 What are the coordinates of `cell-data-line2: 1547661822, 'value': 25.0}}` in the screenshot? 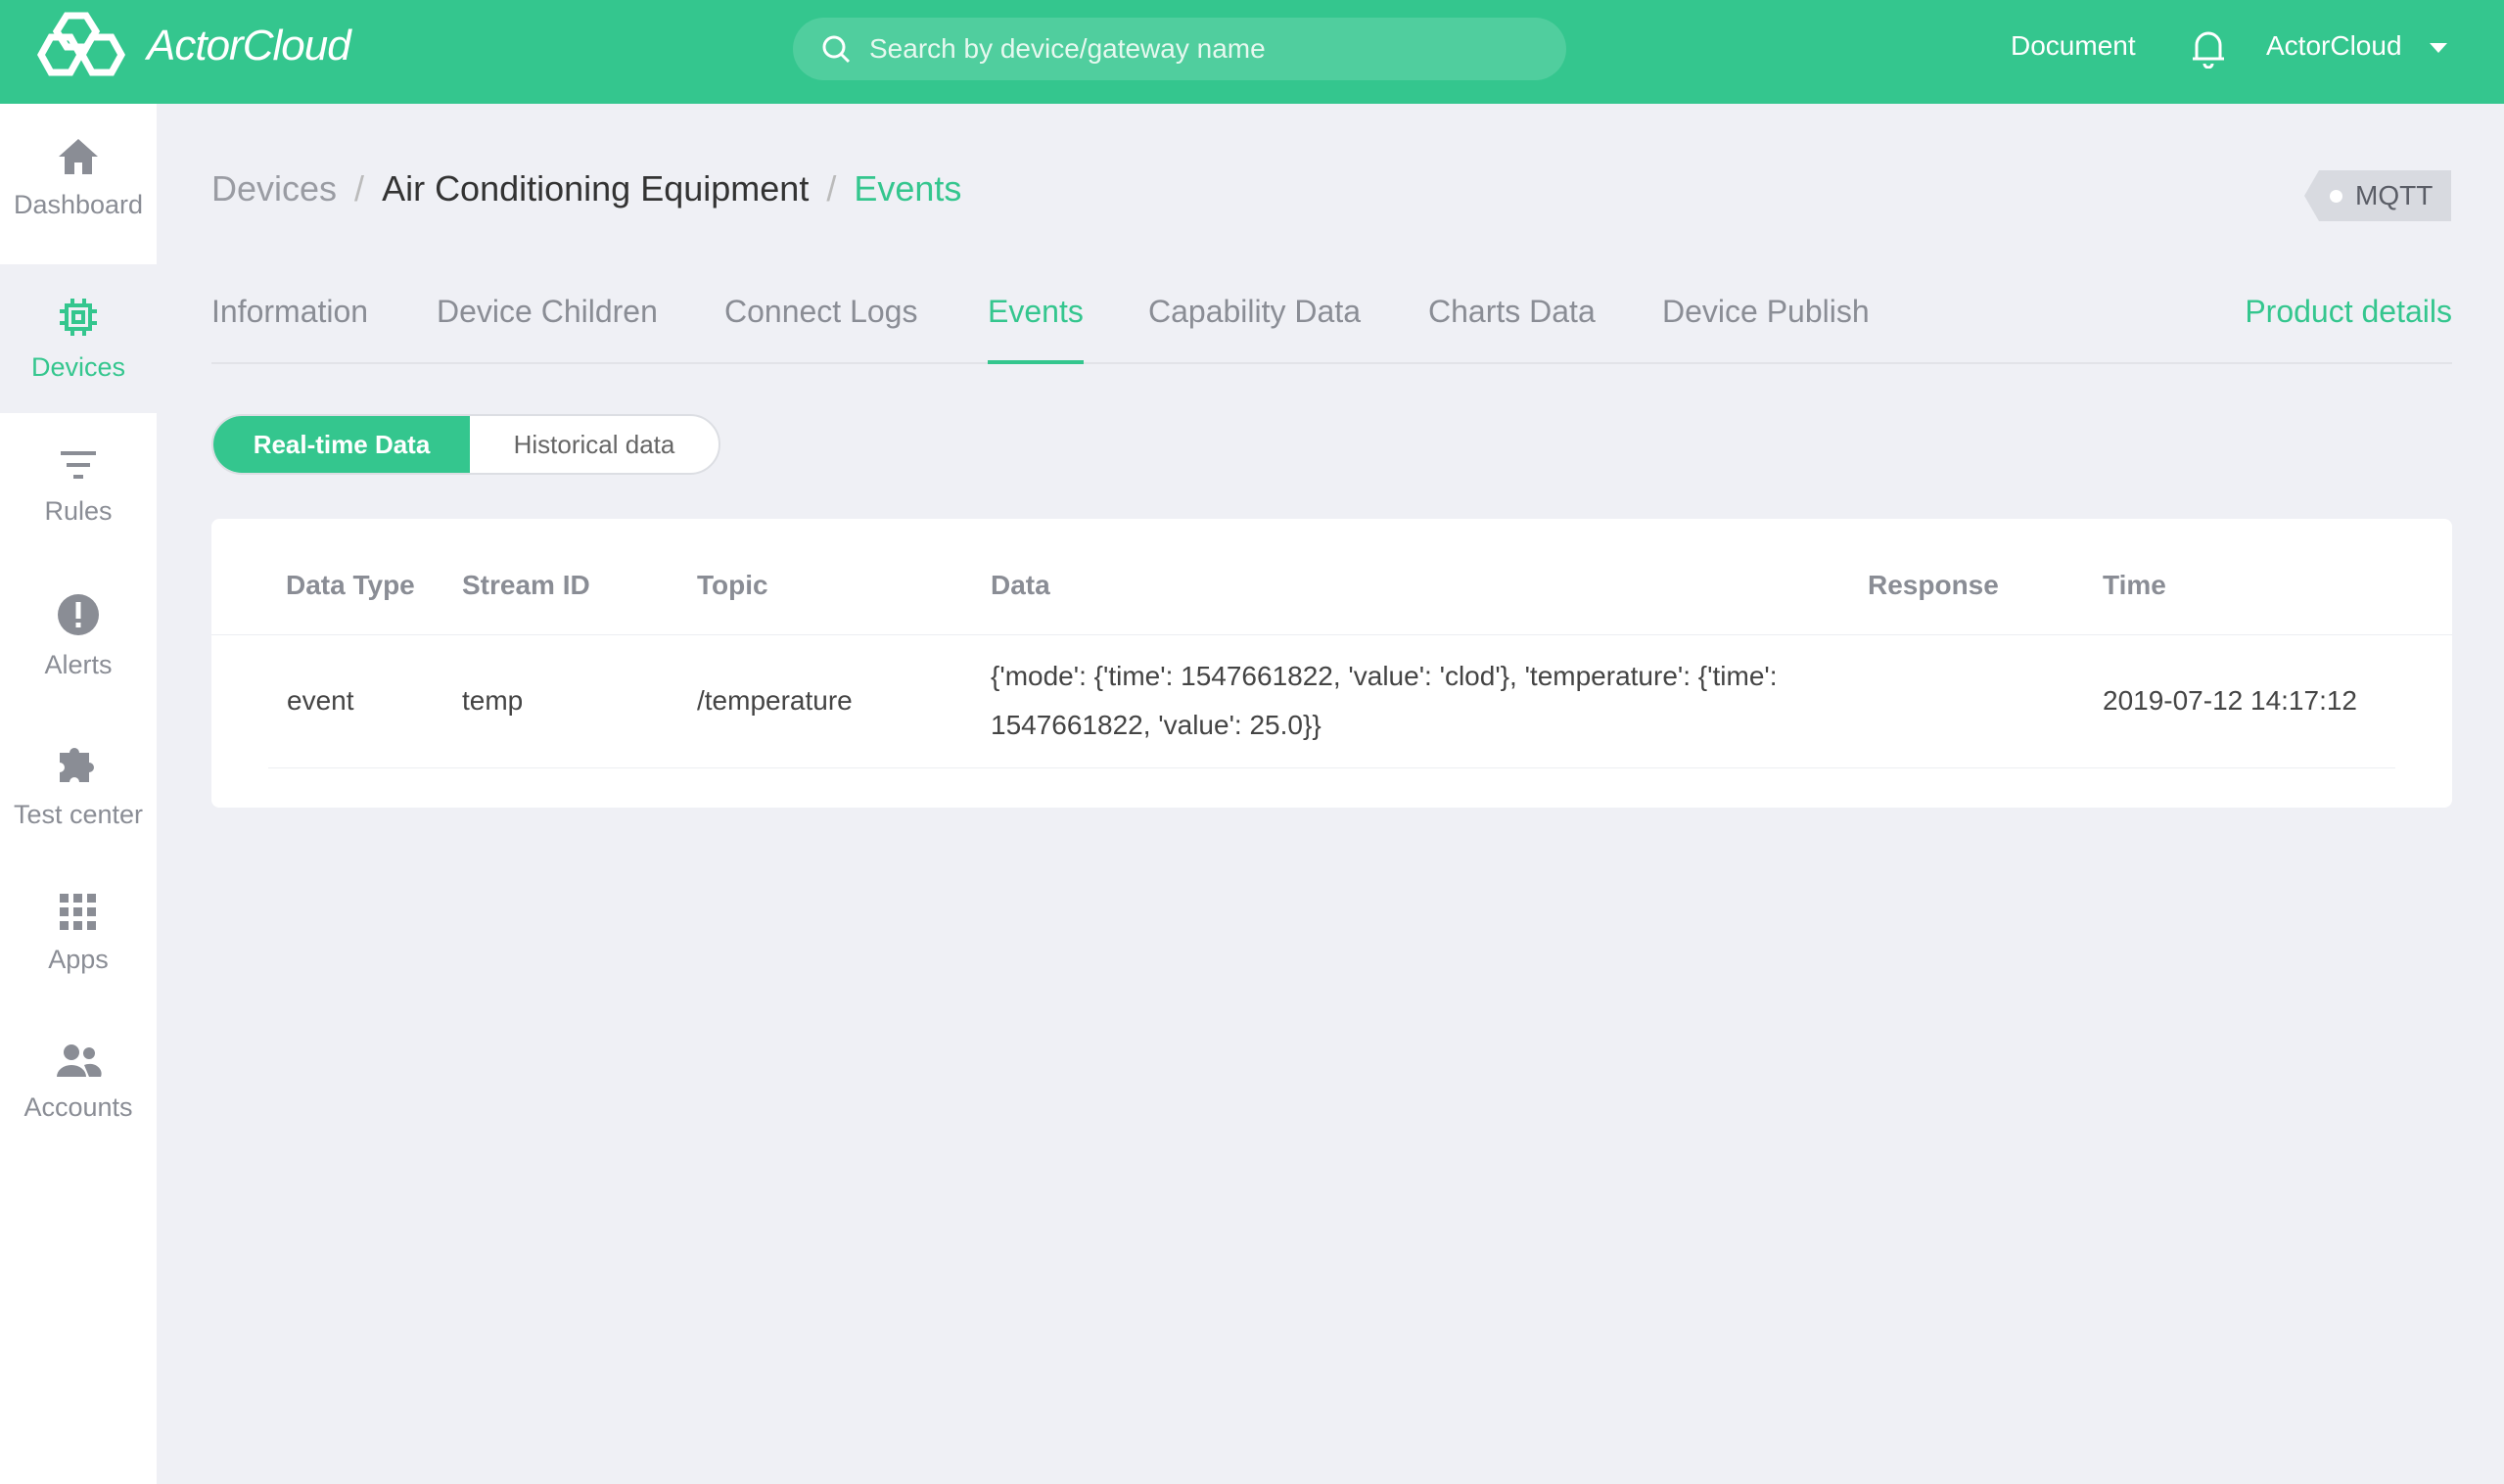 It's located at (1157, 725).